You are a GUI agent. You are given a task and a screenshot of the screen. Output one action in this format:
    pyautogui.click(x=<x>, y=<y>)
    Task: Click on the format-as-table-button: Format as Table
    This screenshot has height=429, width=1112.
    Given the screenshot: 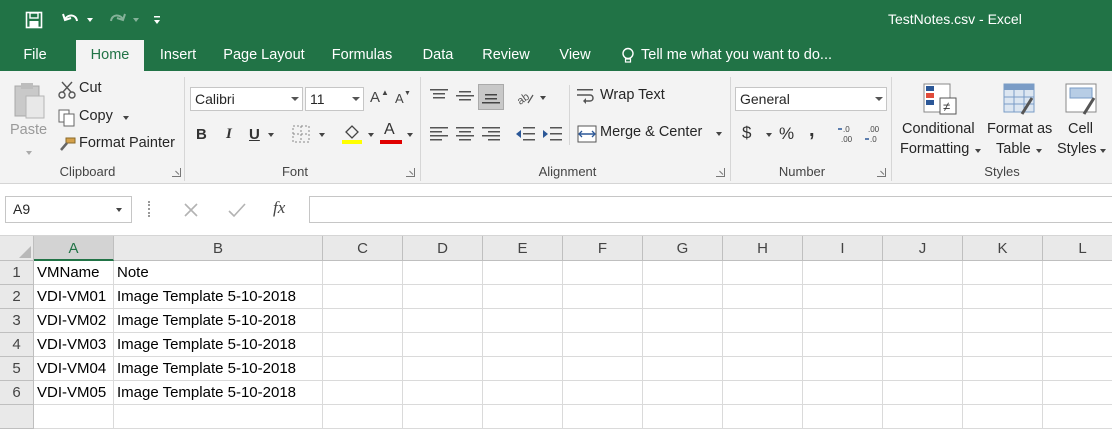 What is the action you would take?
    pyautogui.click(x=1020, y=121)
    